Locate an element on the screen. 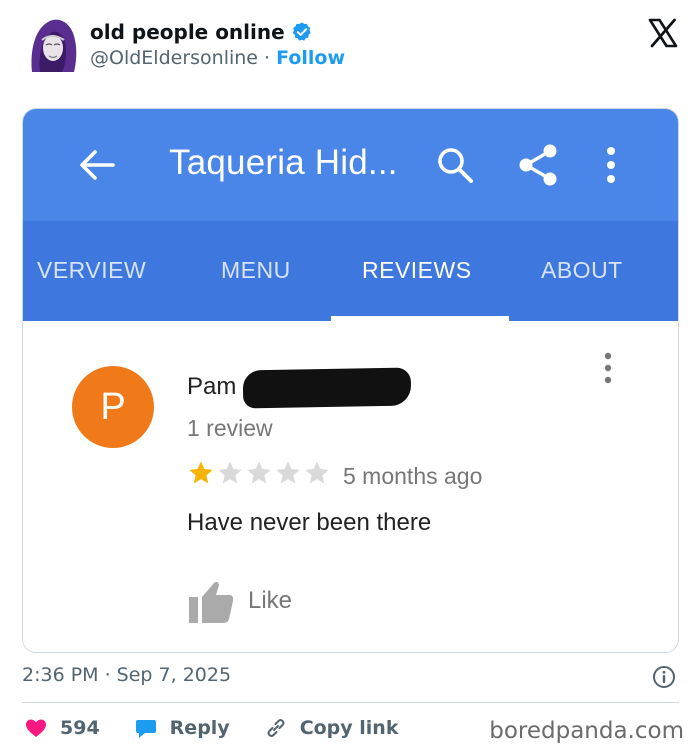  search-icon is located at coordinates (455, 165).